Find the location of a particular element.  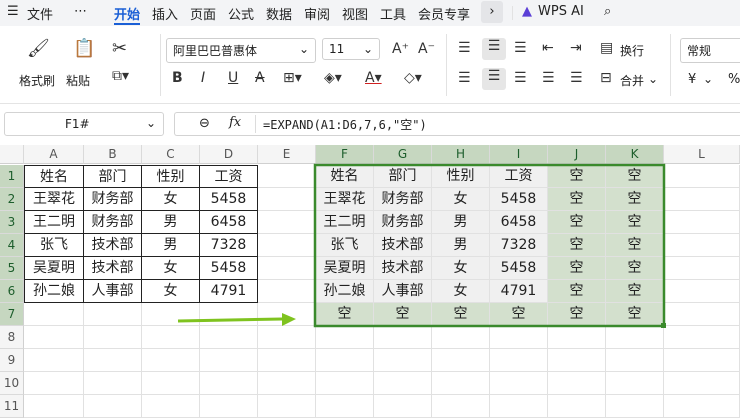

paste-icon: 📋 is located at coordinates (84, 48).